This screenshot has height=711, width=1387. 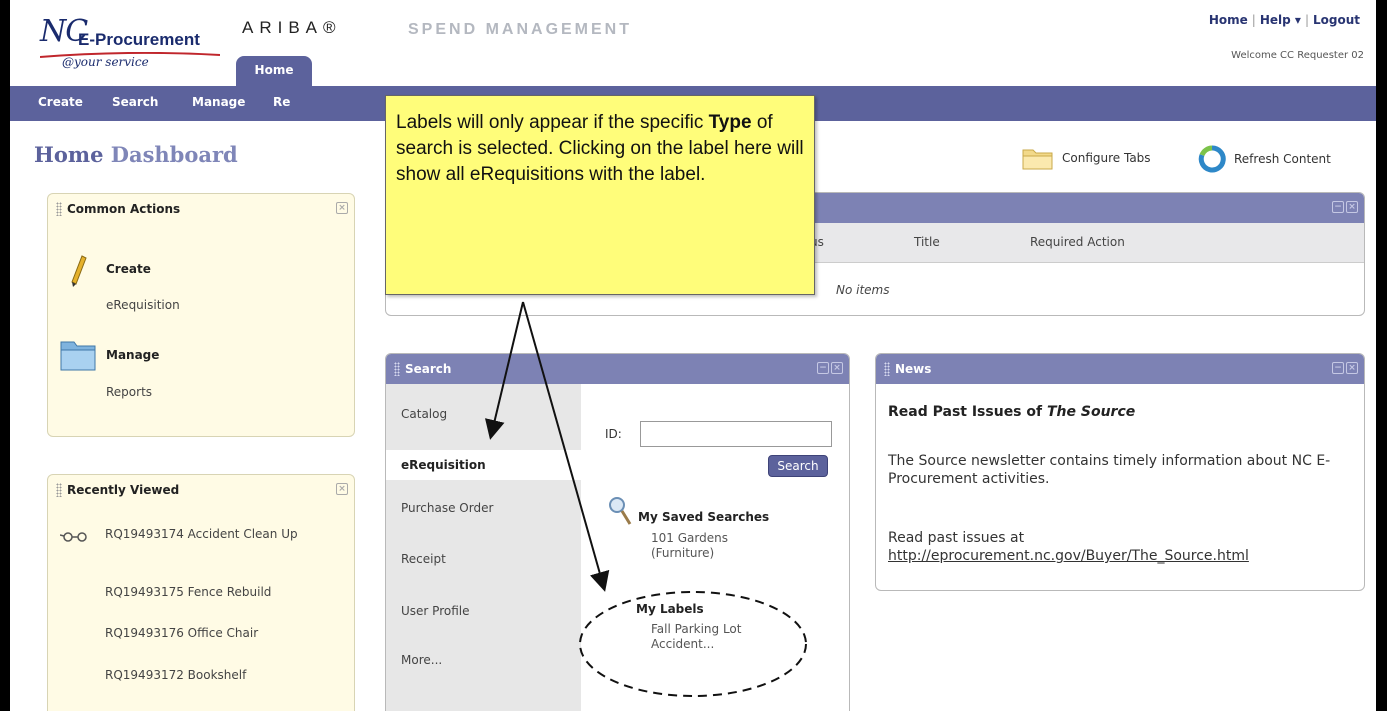 I want to click on search-tab-catalog: Catalog, so click(x=424, y=414).